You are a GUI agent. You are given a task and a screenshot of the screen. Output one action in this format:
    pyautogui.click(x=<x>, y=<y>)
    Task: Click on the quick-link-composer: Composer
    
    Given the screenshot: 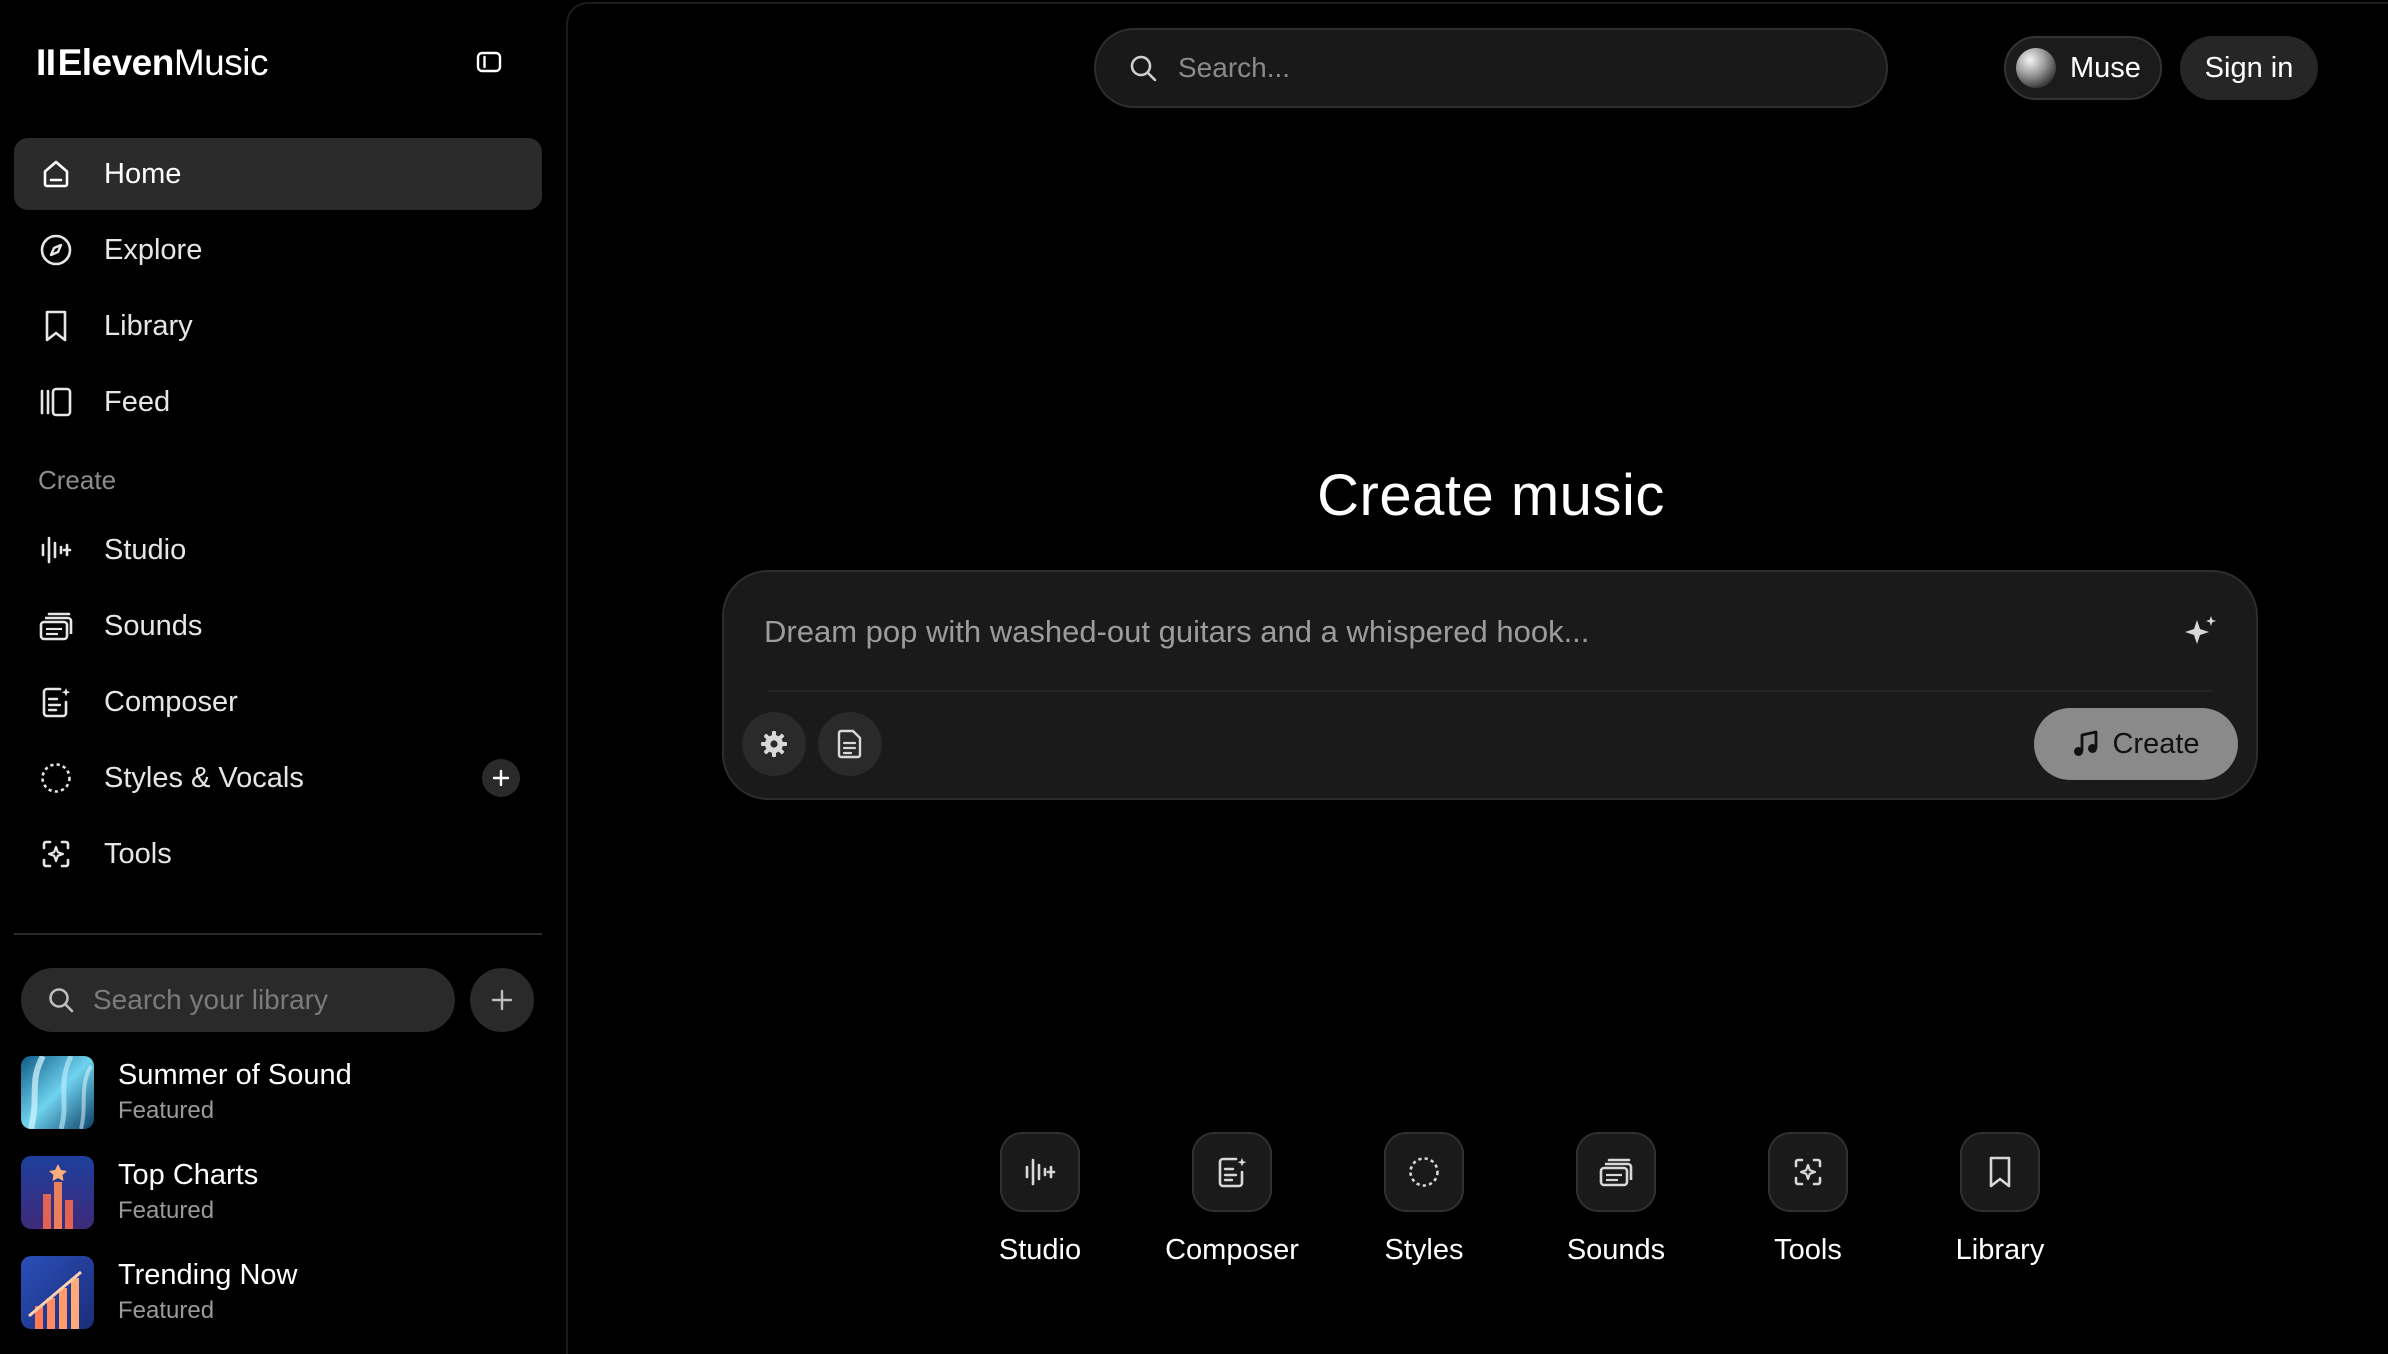 What is the action you would take?
    pyautogui.click(x=1232, y=1199)
    